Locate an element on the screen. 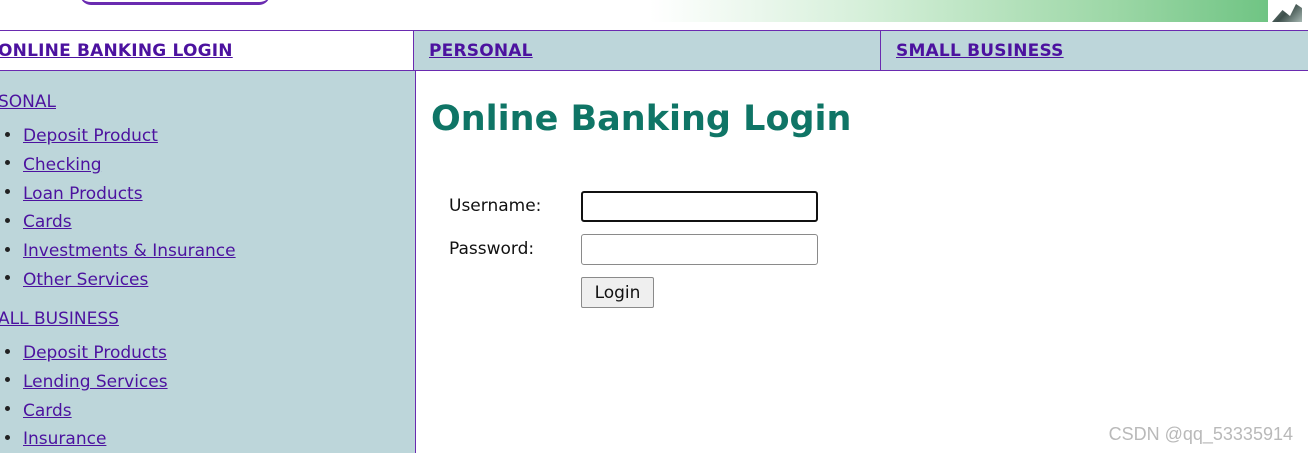 The image size is (1308, 453). list-item: Loan Products is located at coordinates (118, 194).